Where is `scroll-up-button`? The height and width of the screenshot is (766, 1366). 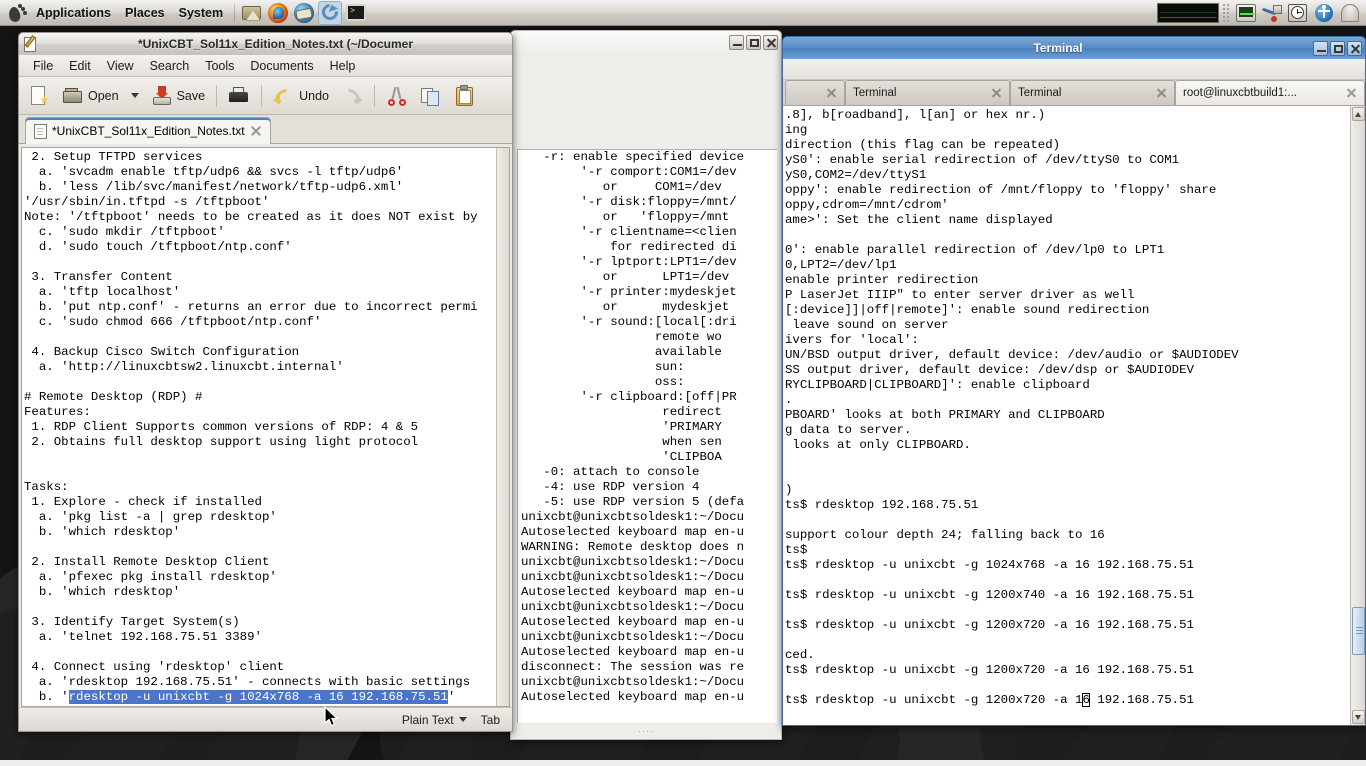 scroll-up-button is located at coordinates (1358, 114).